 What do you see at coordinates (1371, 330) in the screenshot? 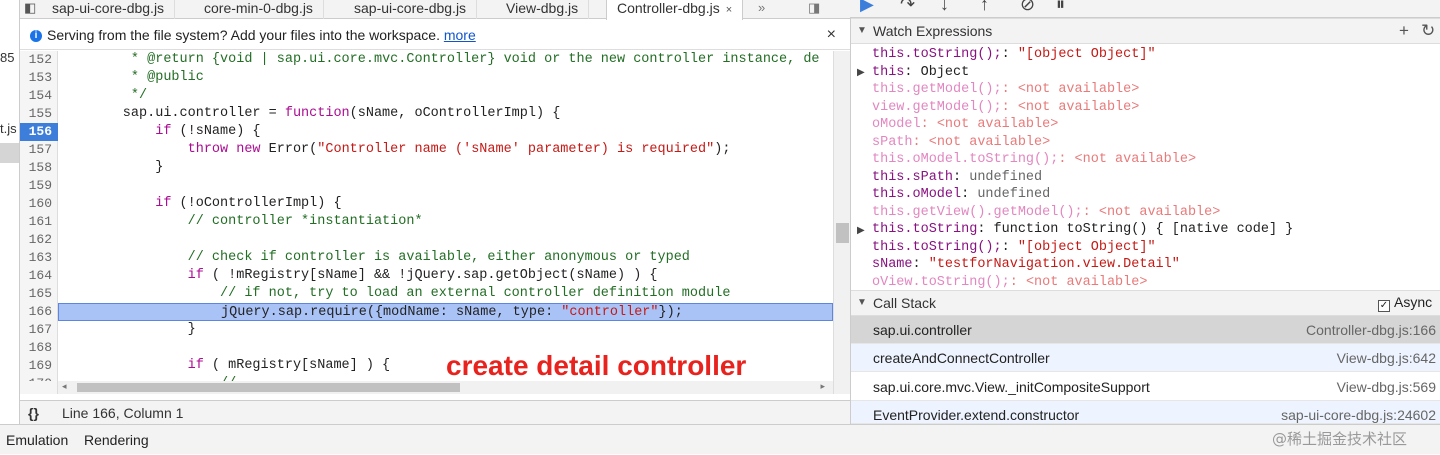
I see `frame-location: Controller-dbg.js:166` at bounding box center [1371, 330].